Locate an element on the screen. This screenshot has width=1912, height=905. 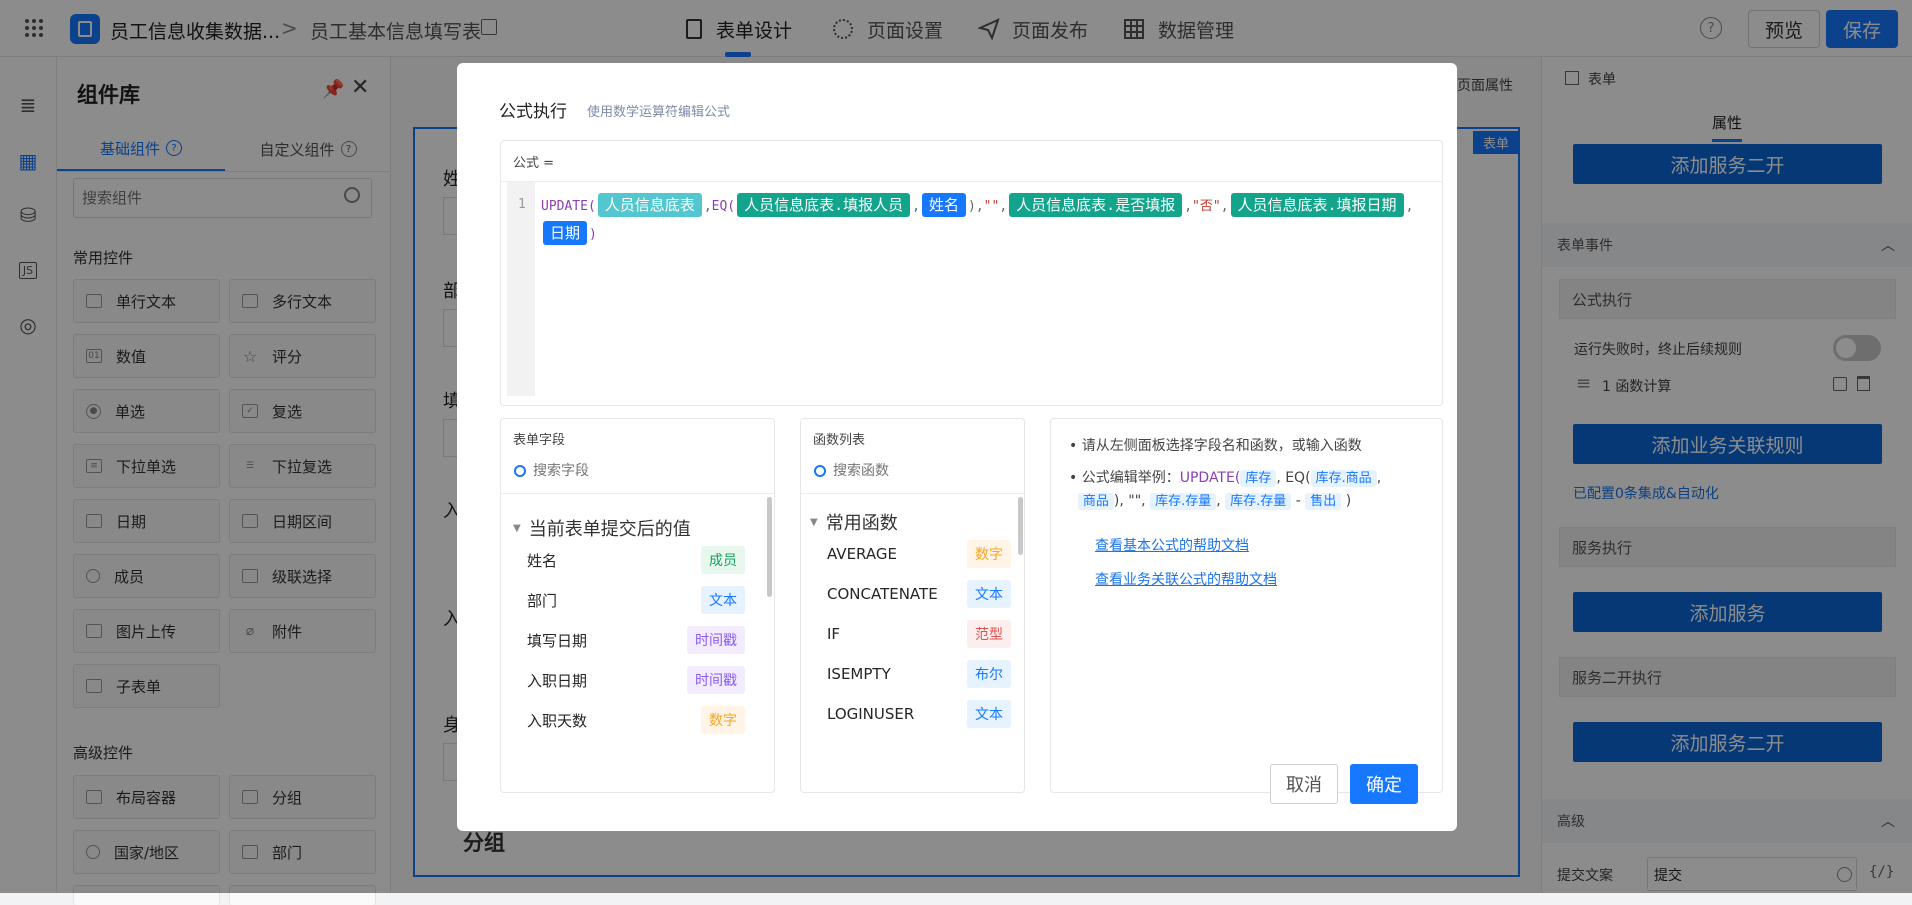
string-literal: "" is located at coordinates (991, 206).